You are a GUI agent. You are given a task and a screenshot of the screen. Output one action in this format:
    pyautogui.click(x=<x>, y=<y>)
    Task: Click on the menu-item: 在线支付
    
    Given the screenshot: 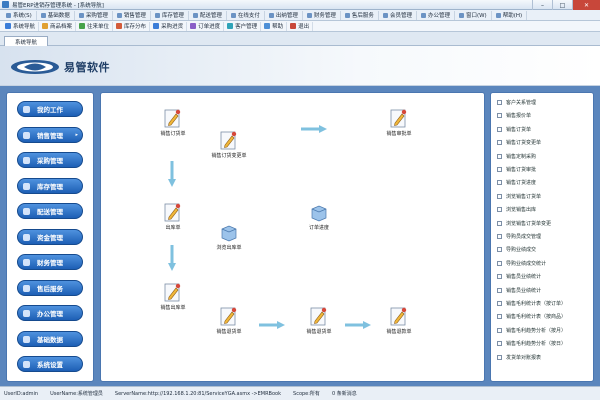 What is the action you would take?
    pyautogui.click(x=246, y=15)
    